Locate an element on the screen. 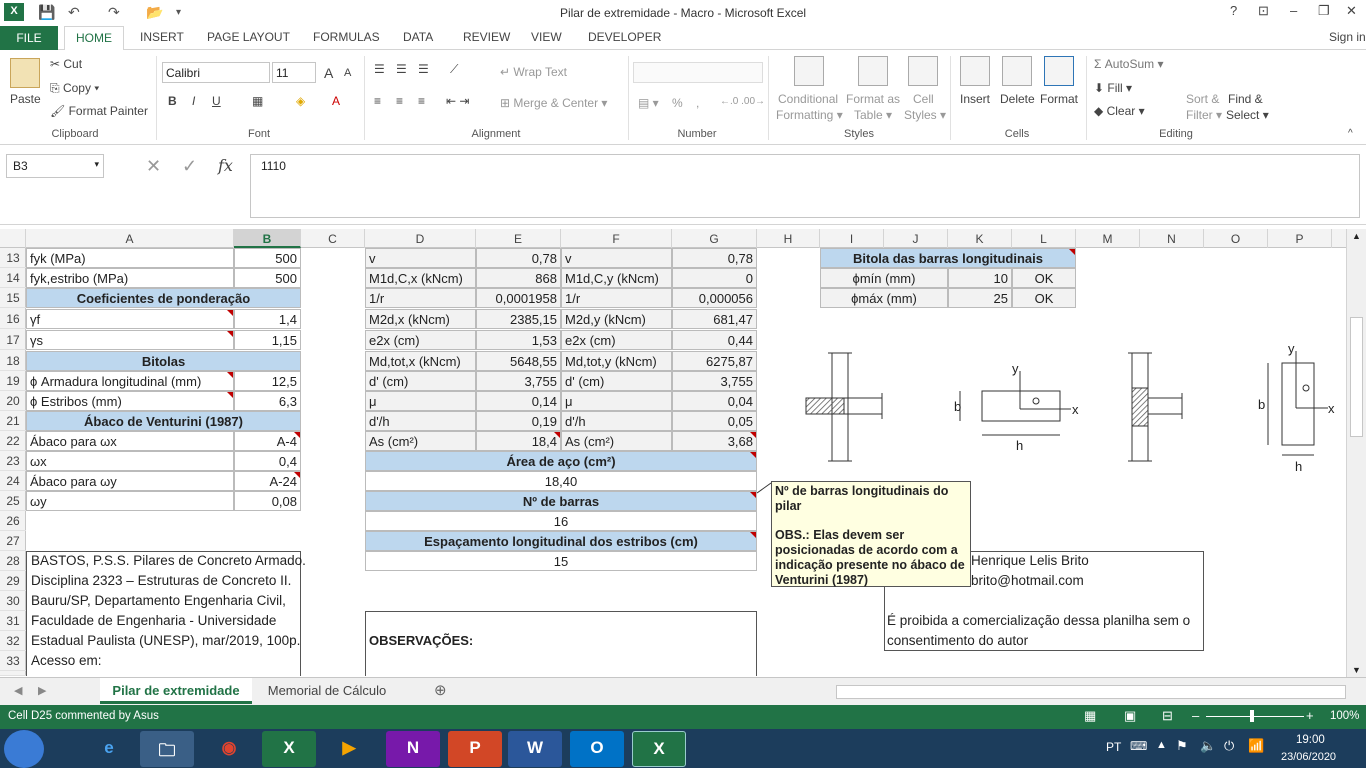  tab-file: FILE is located at coordinates (29, 38).